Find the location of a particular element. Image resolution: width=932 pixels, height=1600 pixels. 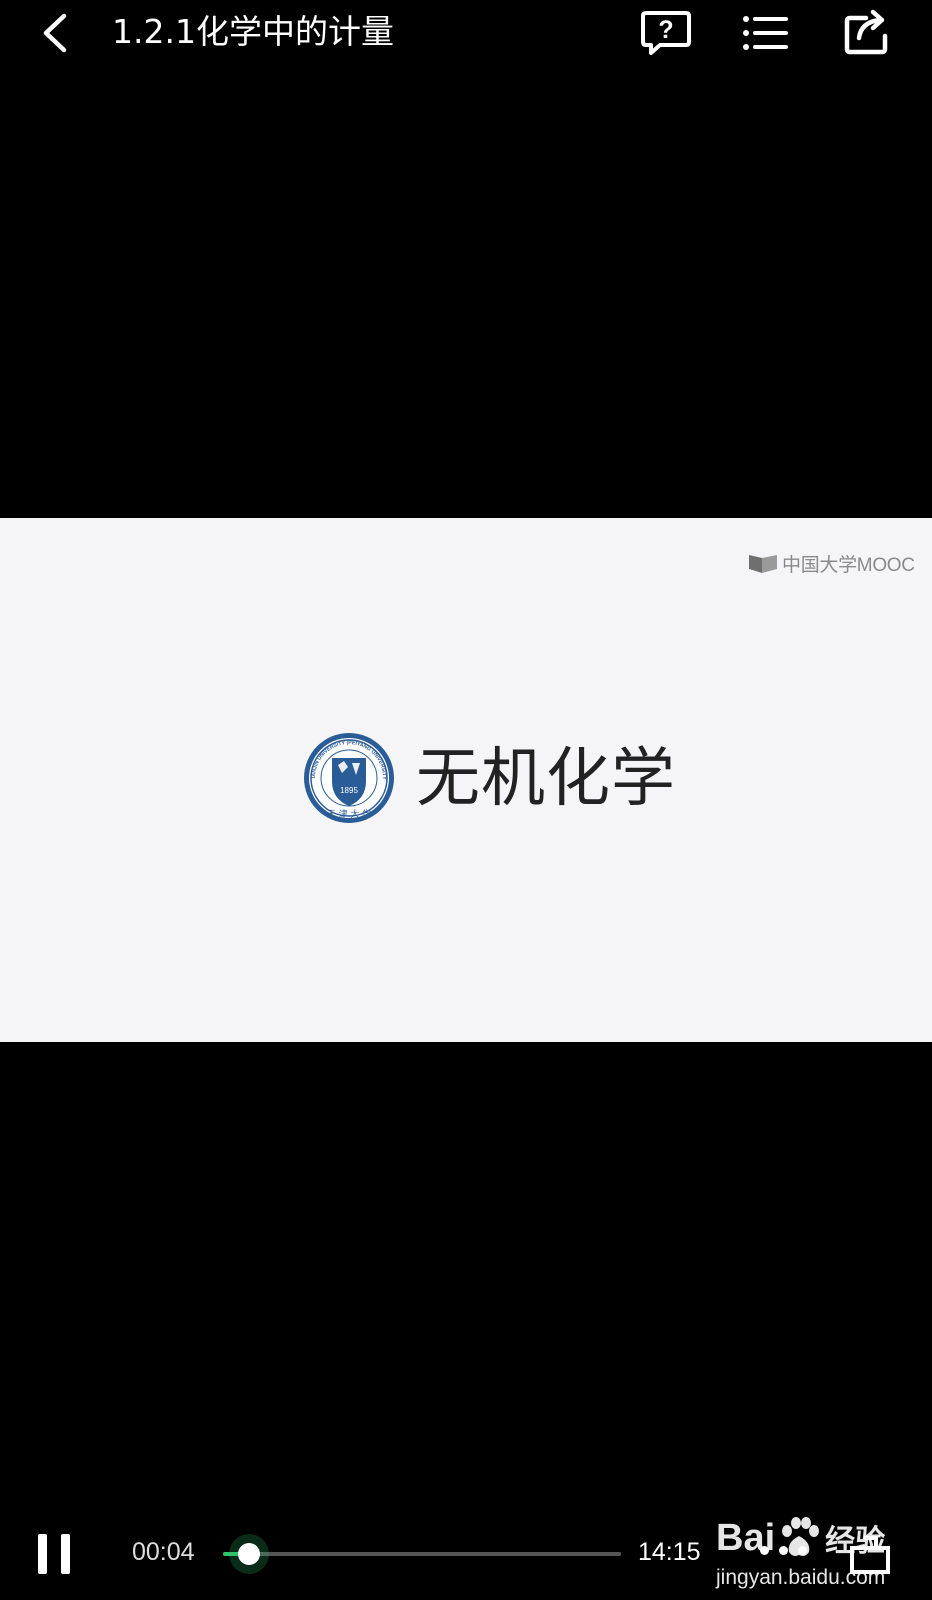

help-question-icon: ? is located at coordinates (666, 33).